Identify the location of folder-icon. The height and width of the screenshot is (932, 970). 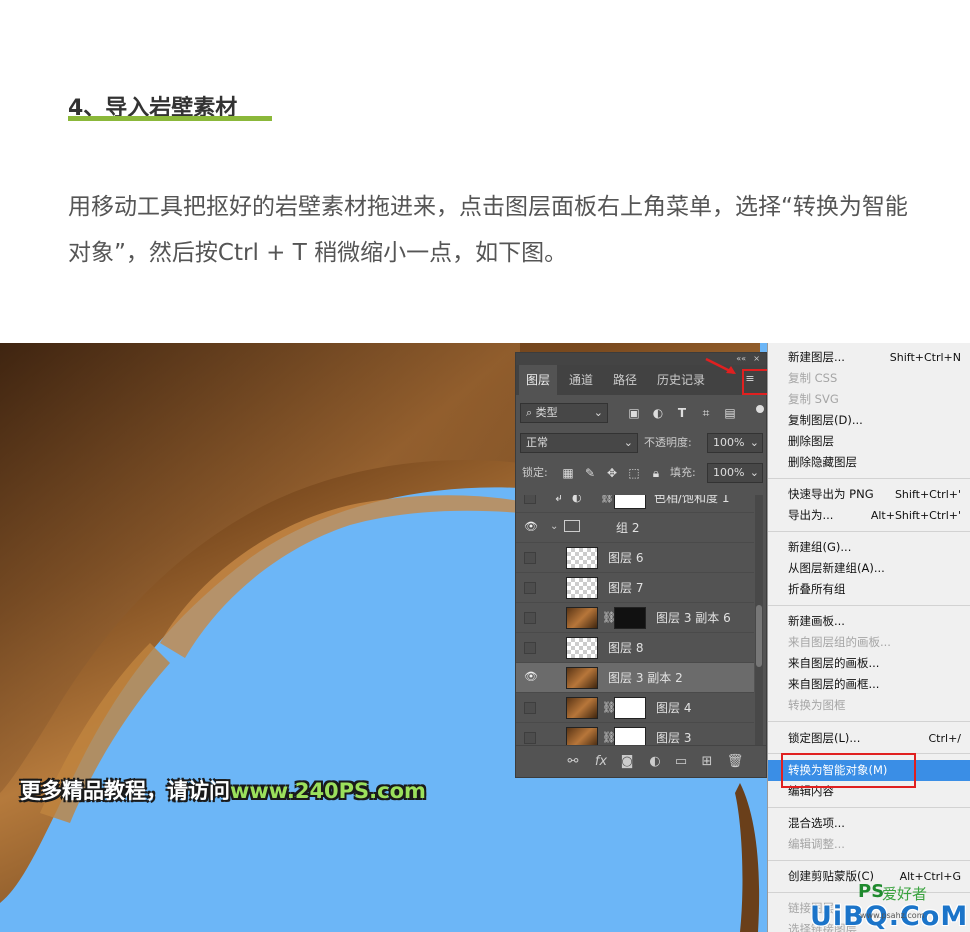
(572, 526).